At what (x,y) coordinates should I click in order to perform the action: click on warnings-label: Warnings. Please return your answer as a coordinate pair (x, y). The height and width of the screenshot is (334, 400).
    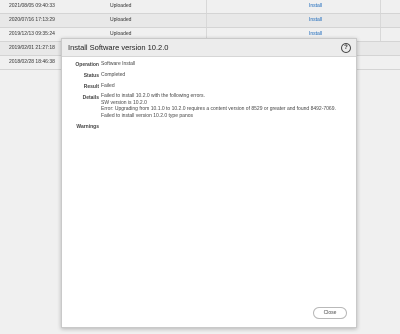
    Looking at the image, I should click on (87, 127).